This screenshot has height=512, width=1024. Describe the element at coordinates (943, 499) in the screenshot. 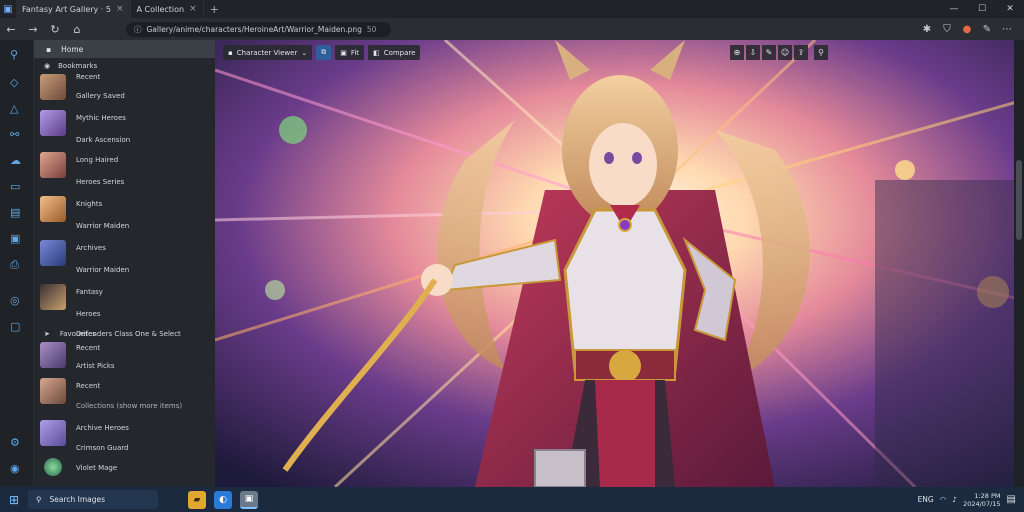

I see `wifi-icon: ◠` at that location.